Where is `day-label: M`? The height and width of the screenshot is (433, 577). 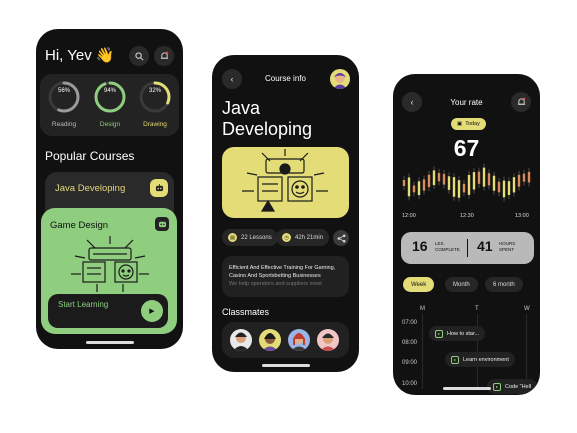
day-label: M is located at coordinates (422, 309).